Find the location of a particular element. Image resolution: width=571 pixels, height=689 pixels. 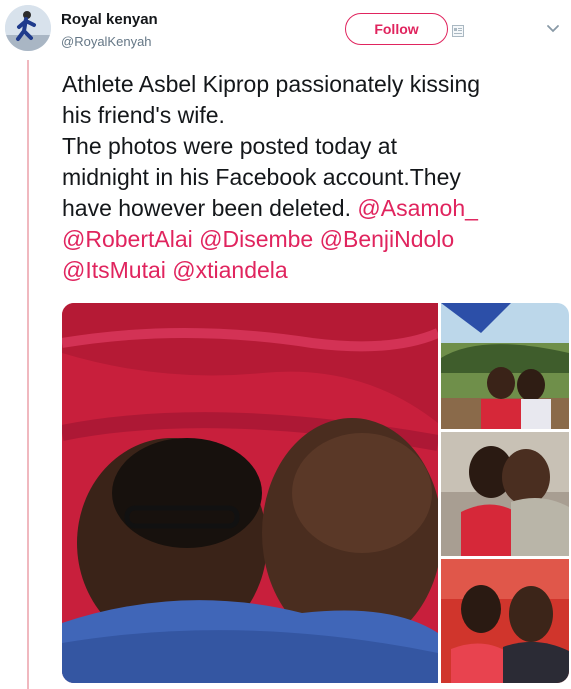

photo-top-right is located at coordinates (505, 366).